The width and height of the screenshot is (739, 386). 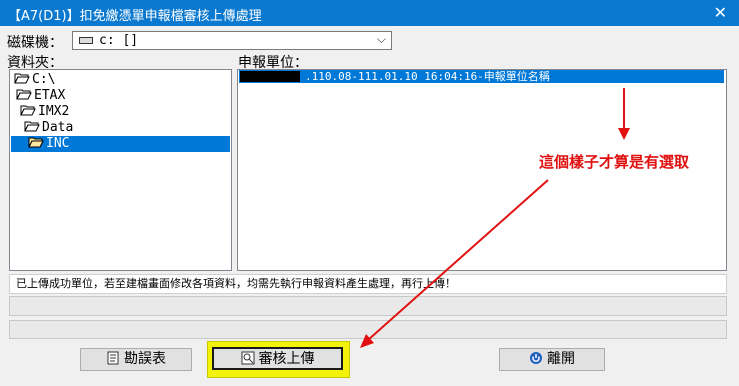 I want to click on tree-item-label: C:\, so click(x=44, y=79).